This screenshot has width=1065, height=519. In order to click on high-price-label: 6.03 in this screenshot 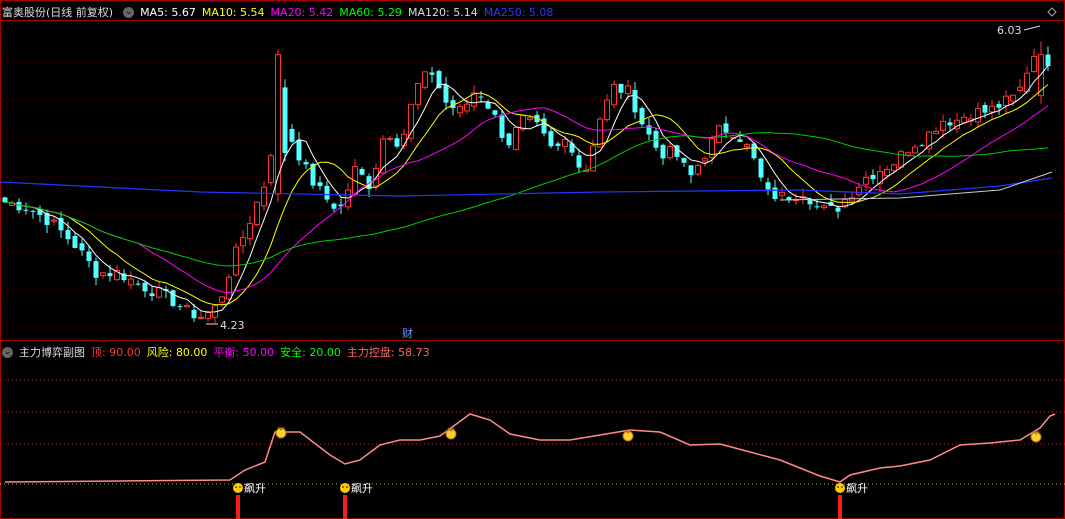, I will do `click(1009, 30)`.